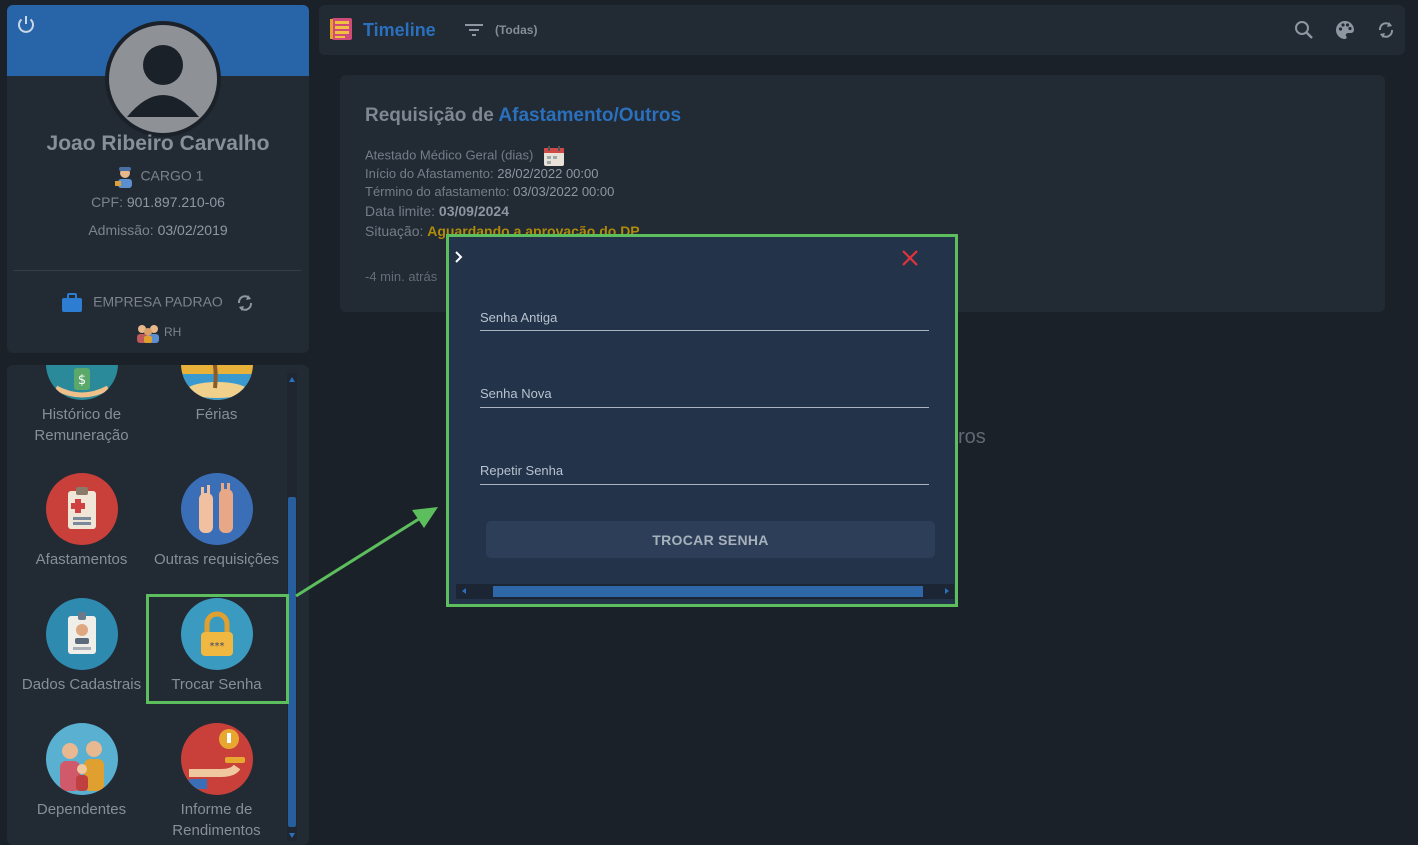  Describe the element at coordinates (522, 470) in the screenshot. I see `repeat-password-label: Repetir Senha` at that location.